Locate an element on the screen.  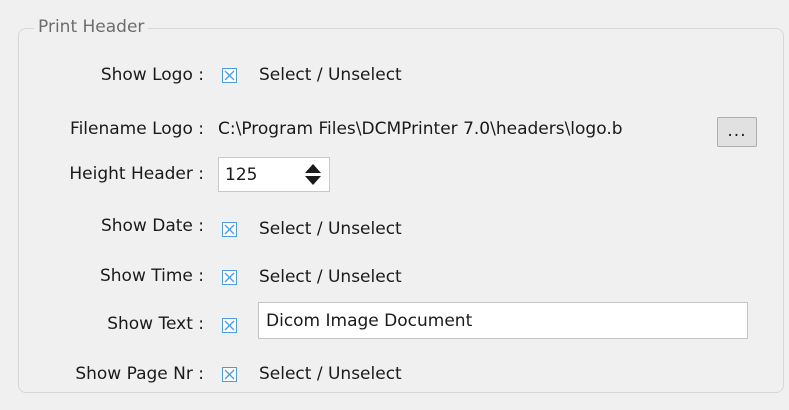
show-logo-checkbox is located at coordinates (229, 75).